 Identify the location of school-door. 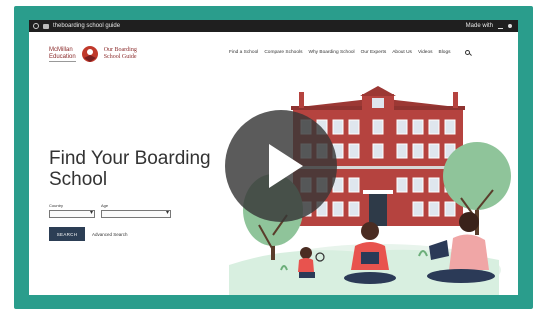
(378, 210).